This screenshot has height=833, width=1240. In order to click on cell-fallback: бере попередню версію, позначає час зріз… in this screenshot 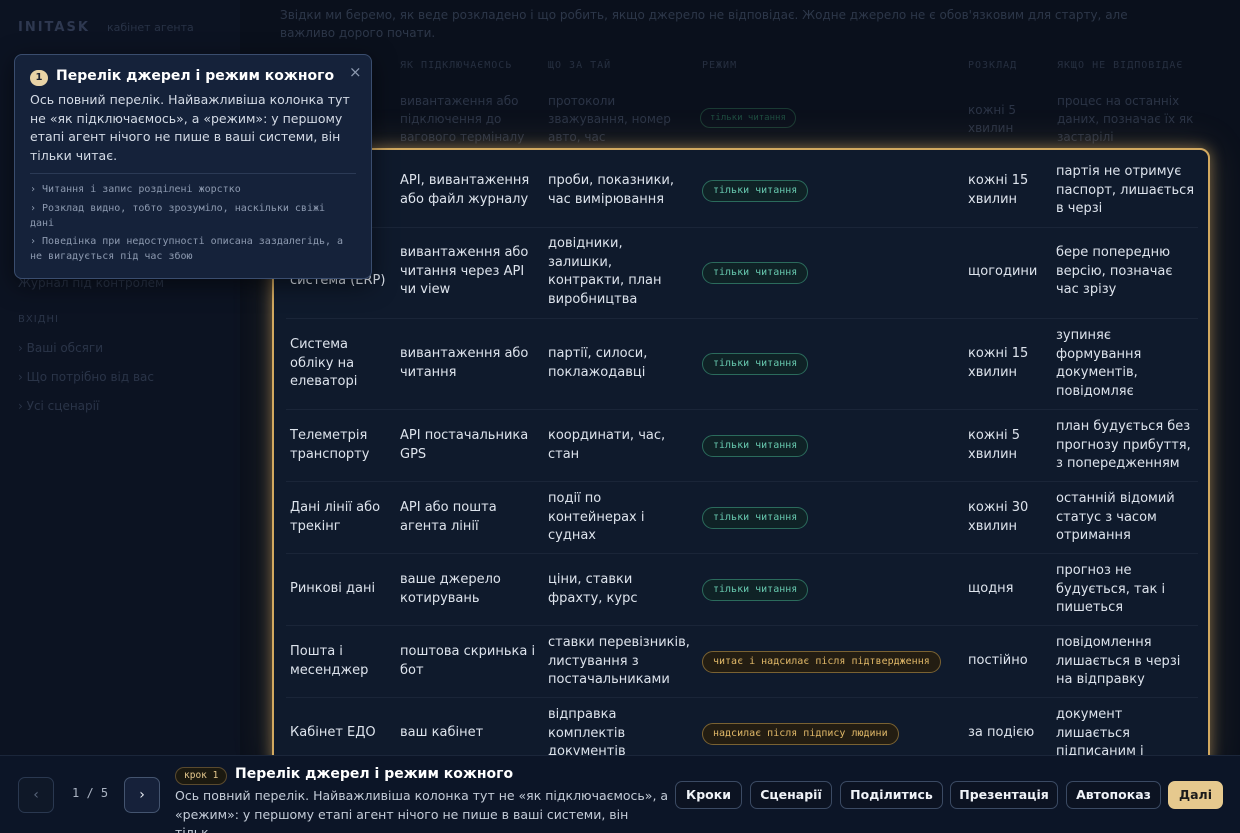, I will do `click(1114, 271)`.